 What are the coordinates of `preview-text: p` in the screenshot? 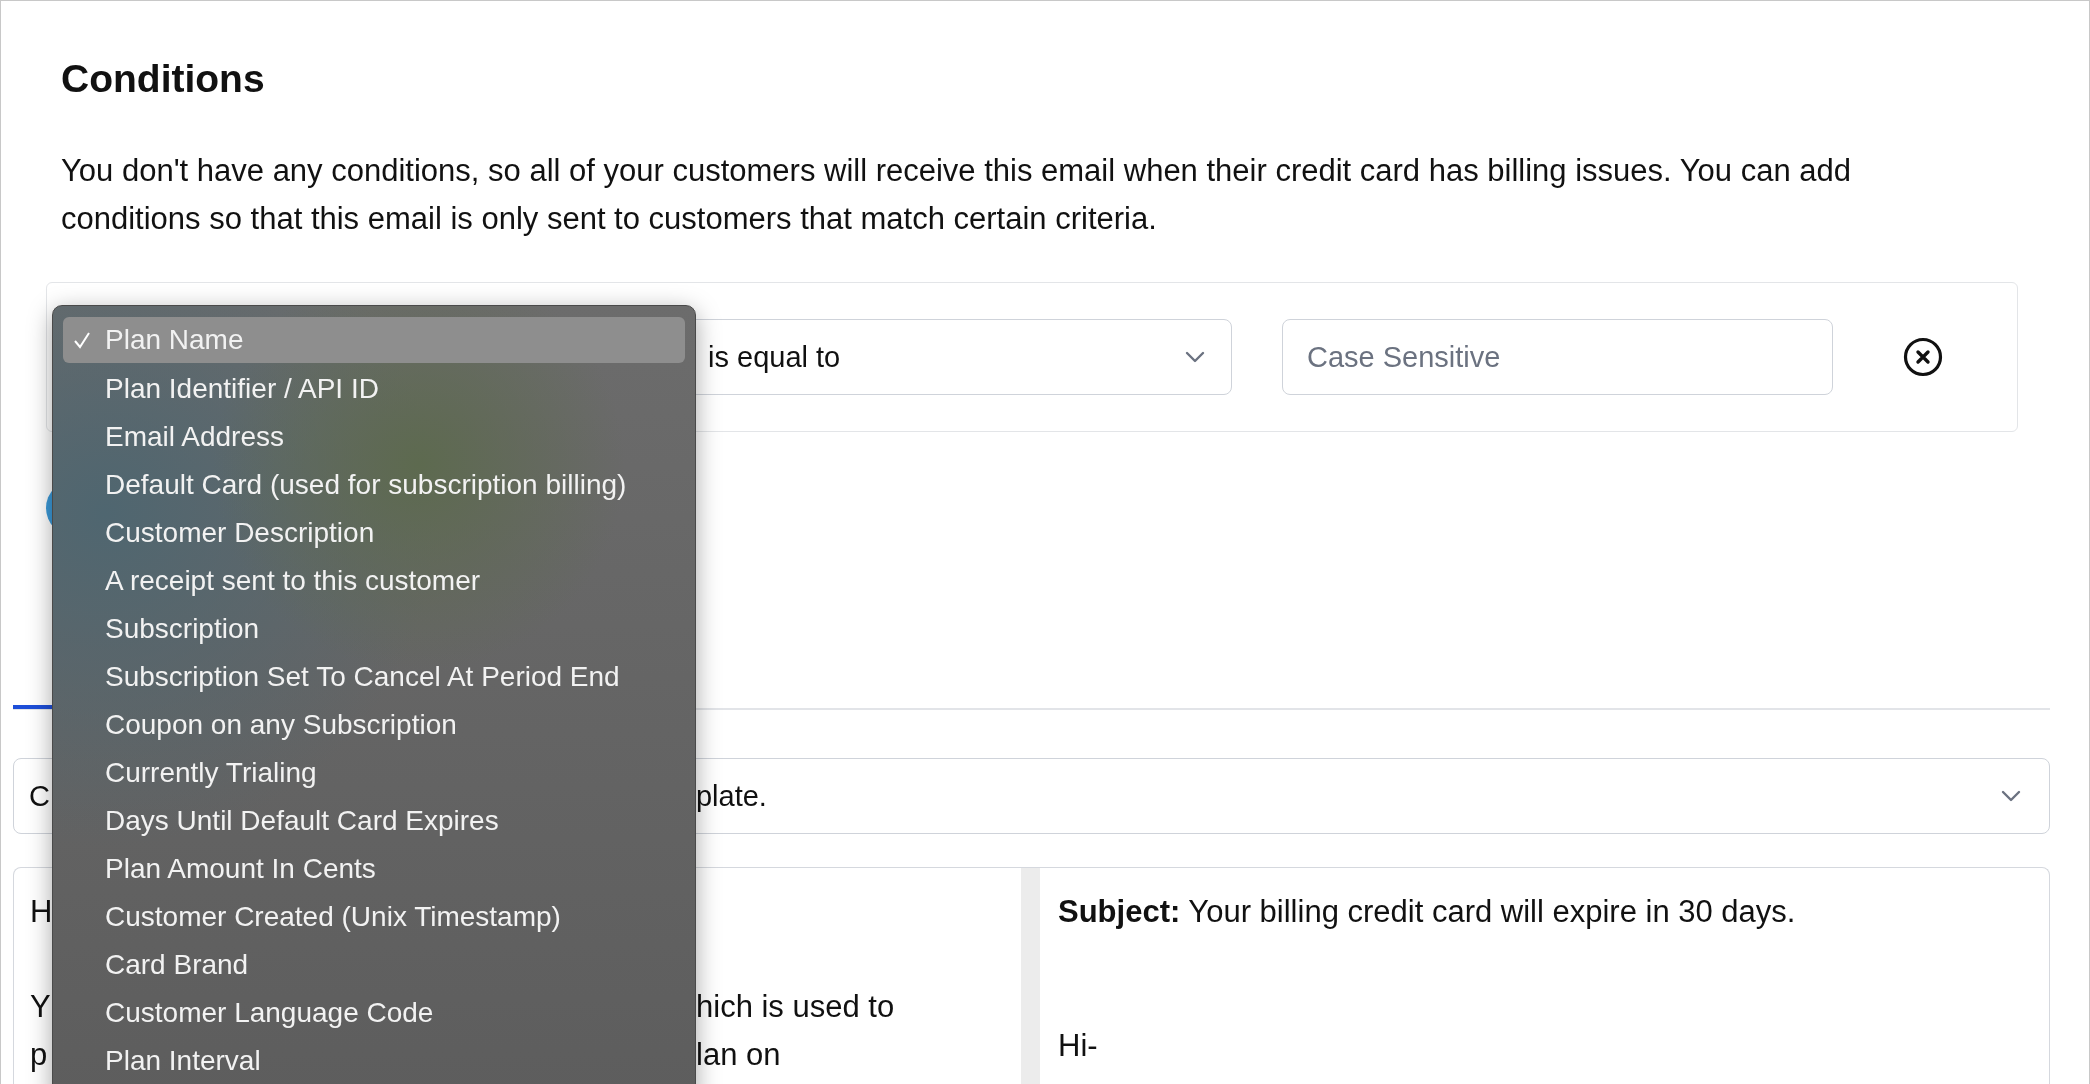 It's located at (39, 1055).